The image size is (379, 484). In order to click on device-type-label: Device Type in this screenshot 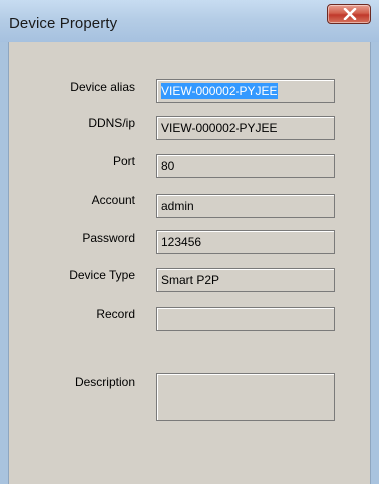, I will do `click(102, 275)`.